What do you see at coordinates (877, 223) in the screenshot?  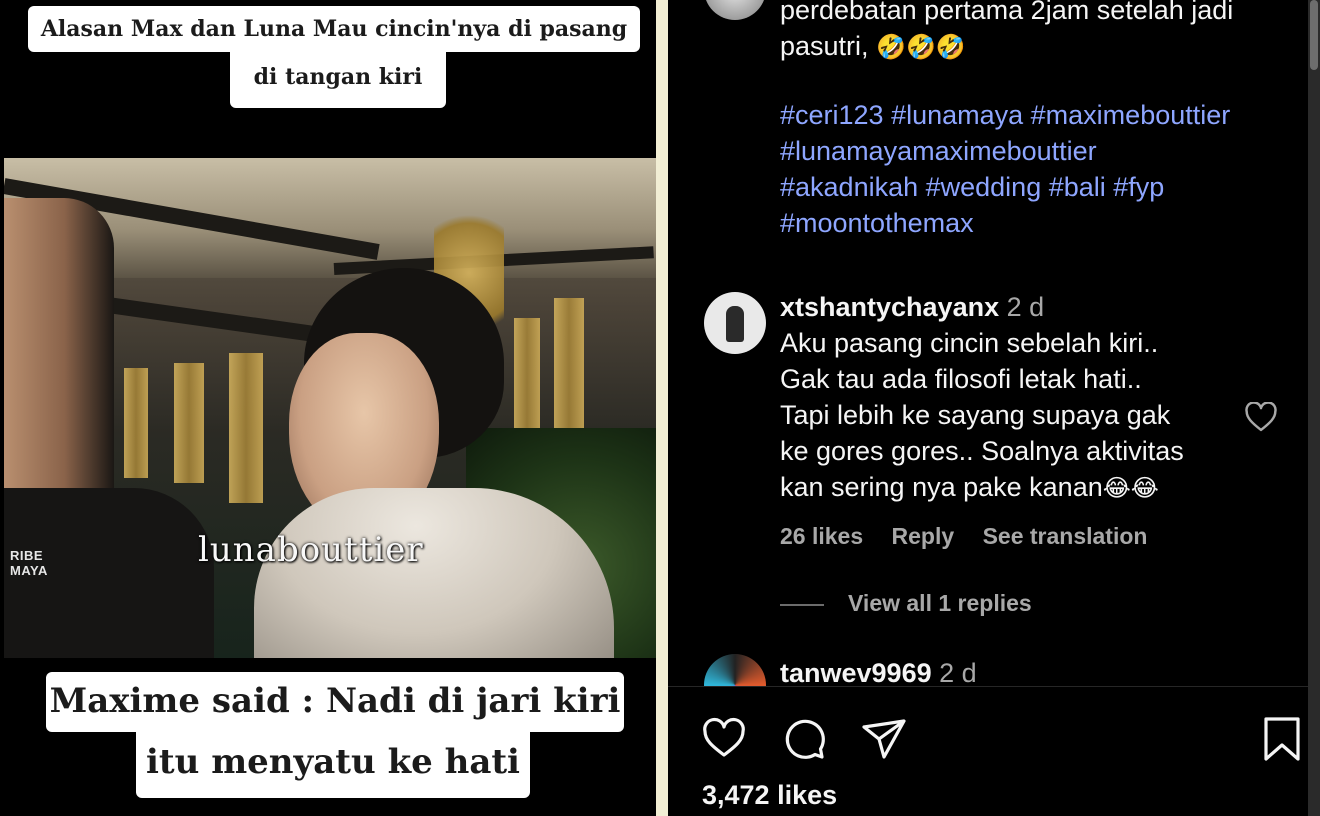 I see `hashtags-line4: #moontothemax` at bounding box center [877, 223].